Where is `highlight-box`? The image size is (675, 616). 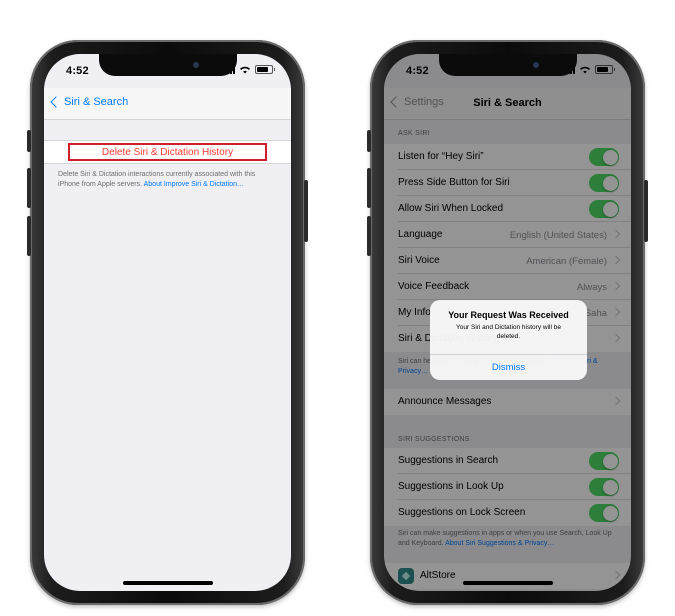 highlight-box is located at coordinates (167, 152).